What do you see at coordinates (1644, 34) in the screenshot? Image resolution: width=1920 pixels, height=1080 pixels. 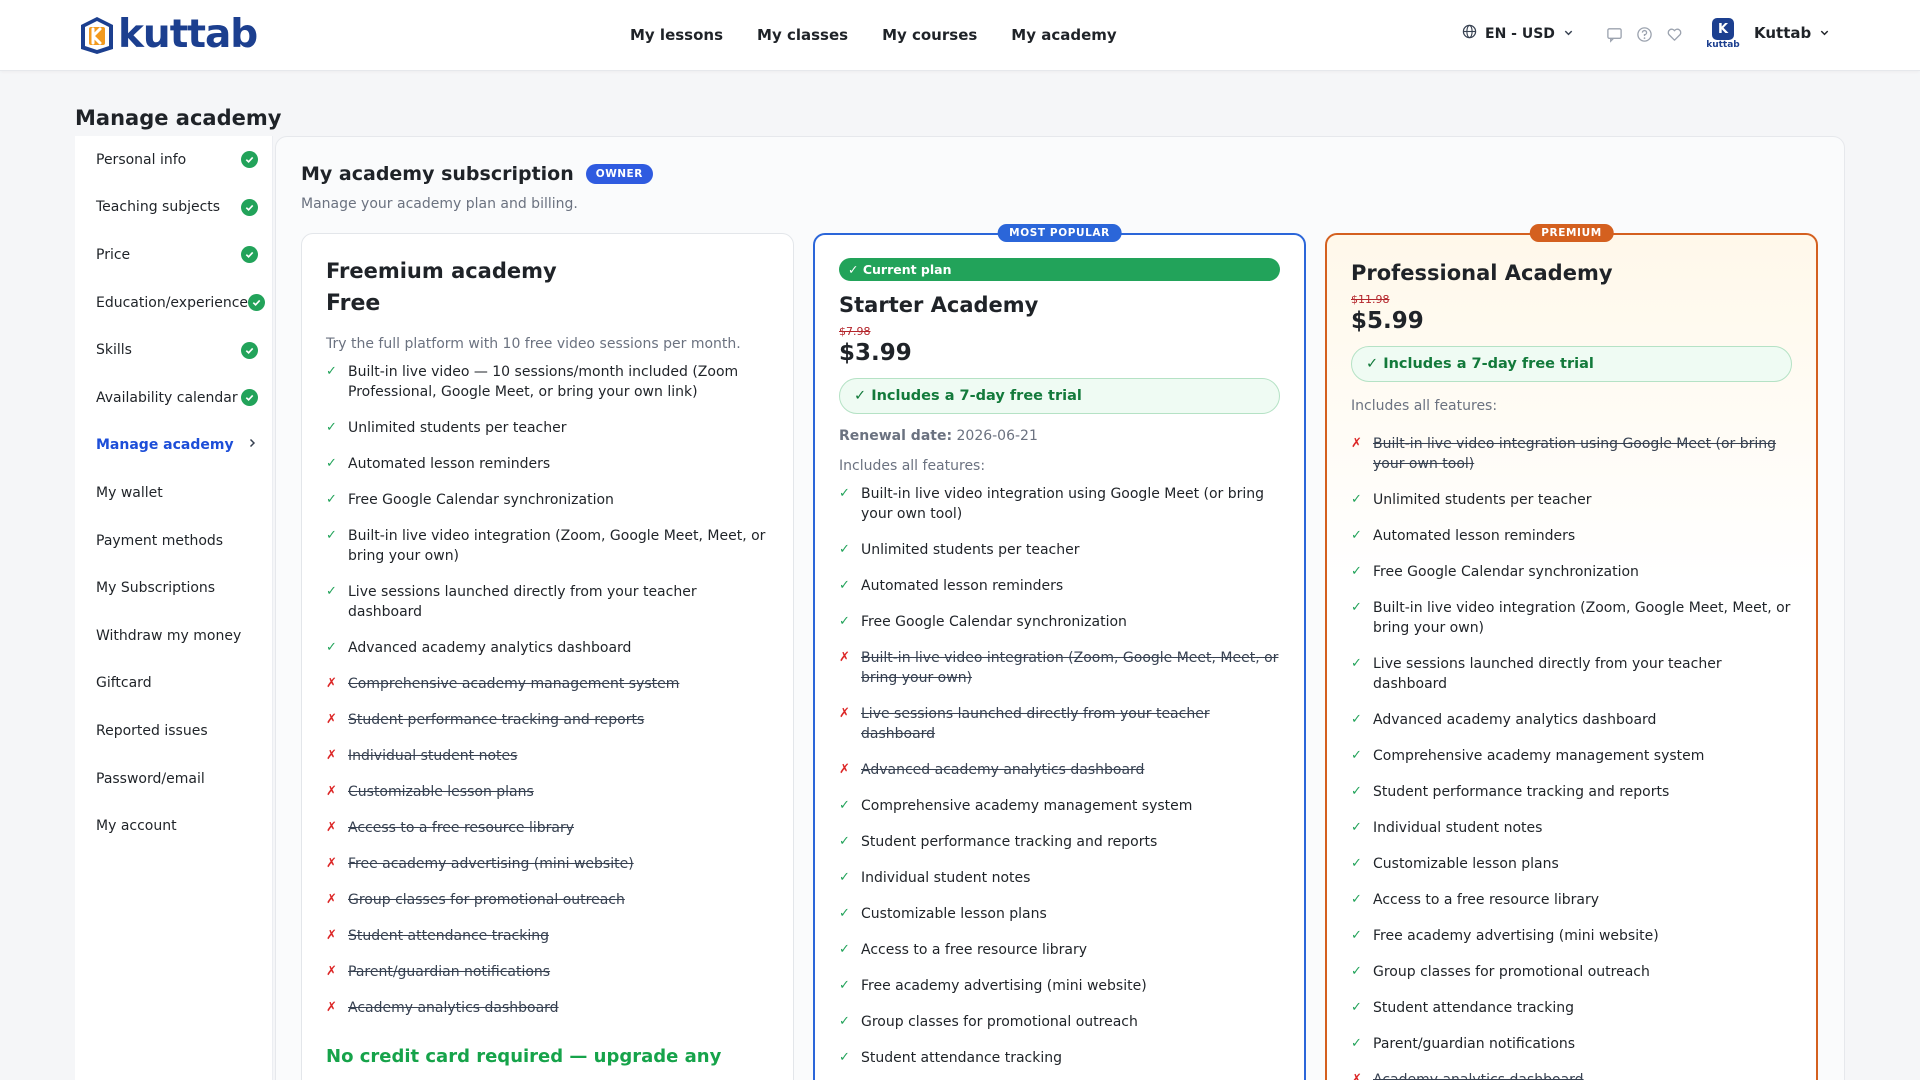 I see `help-icon` at bounding box center [1644, 34].